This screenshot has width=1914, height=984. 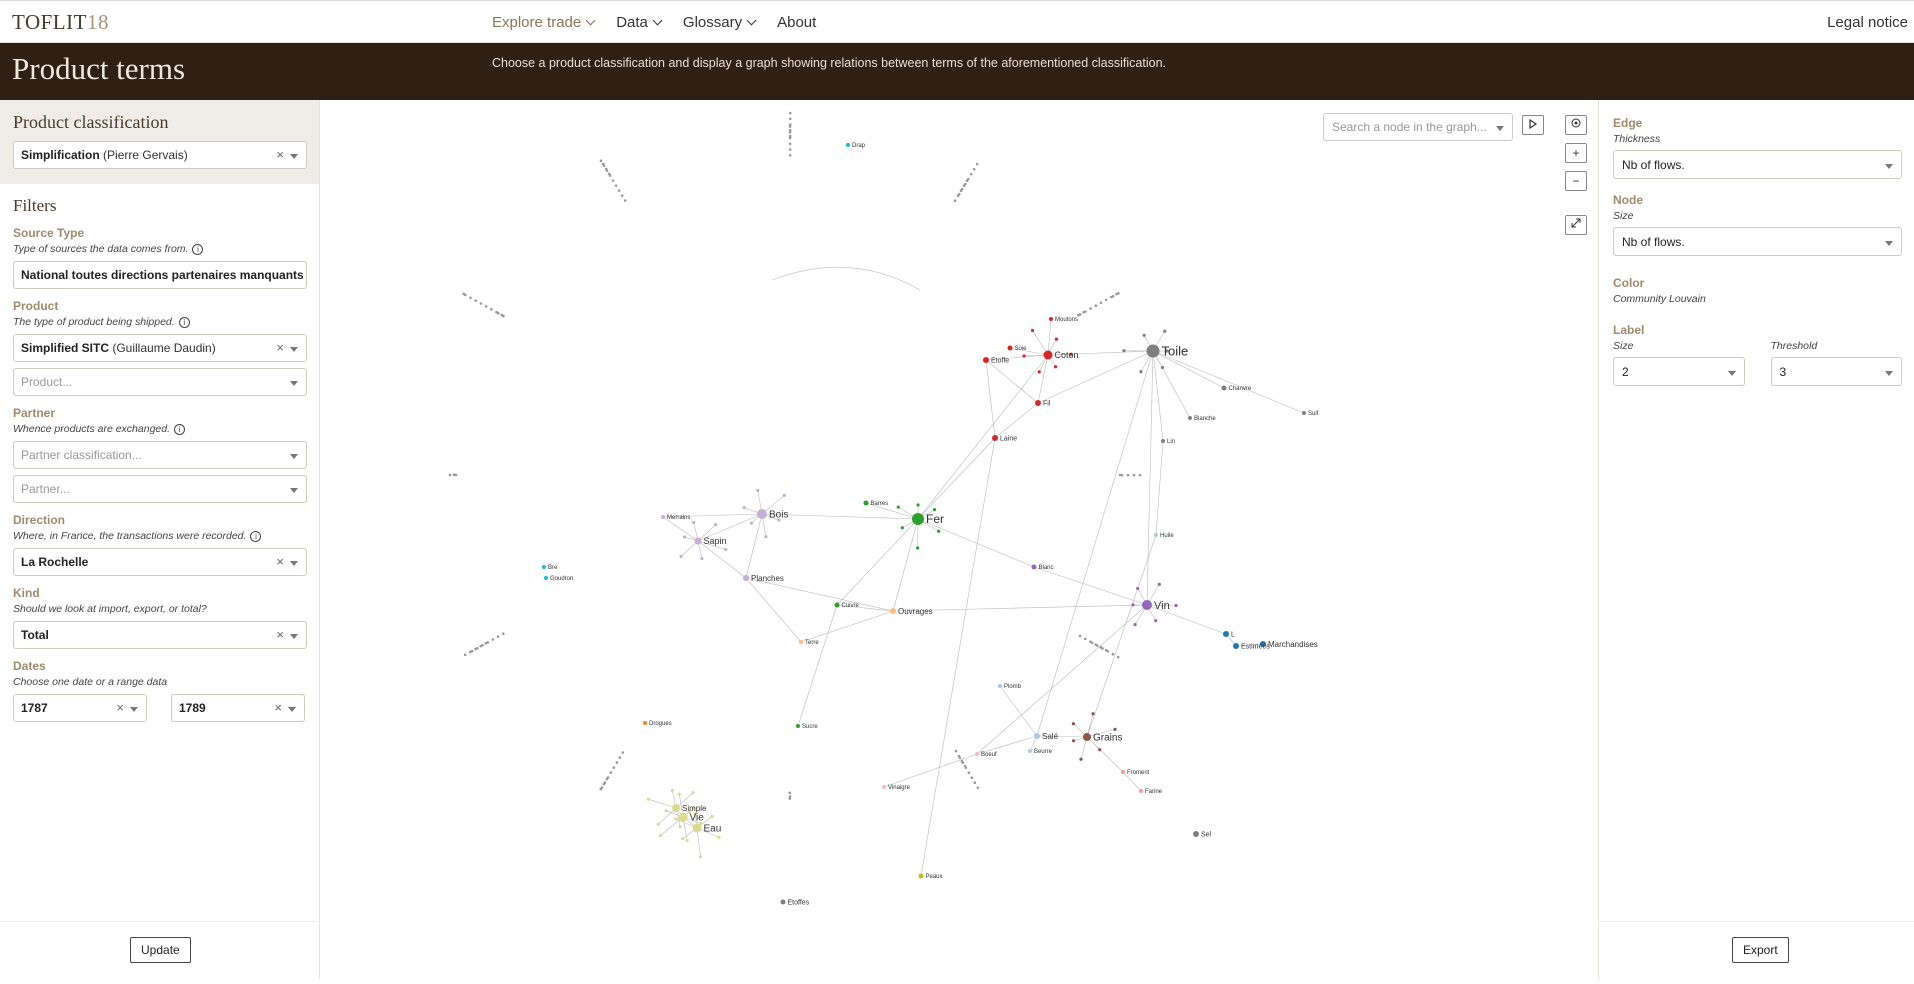 What do you see at coordinates (884, 787) in the screenshot?
I see `graph-node-vinaigre` at bounding box center [884, 787].